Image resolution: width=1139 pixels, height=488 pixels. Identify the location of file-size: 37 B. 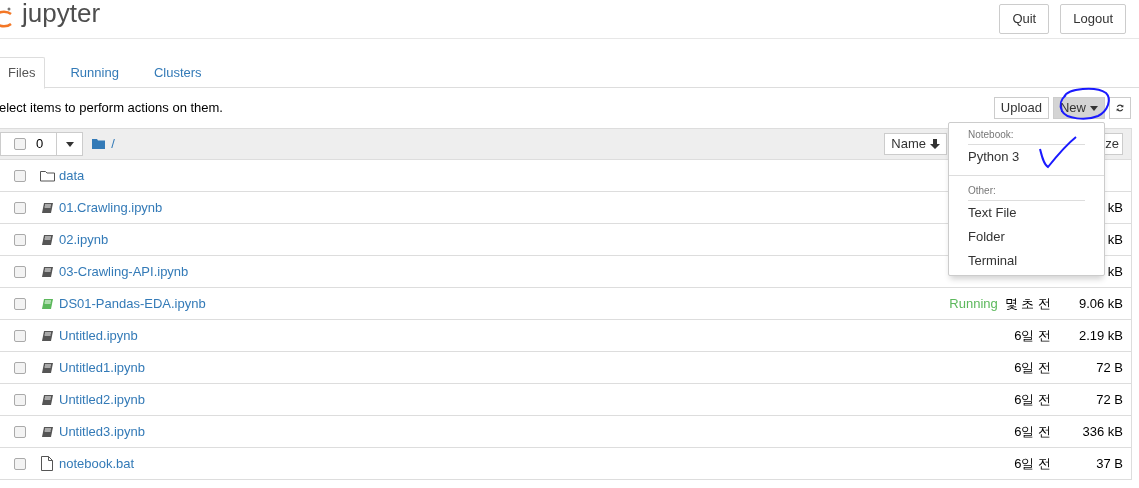
(1109, 463).